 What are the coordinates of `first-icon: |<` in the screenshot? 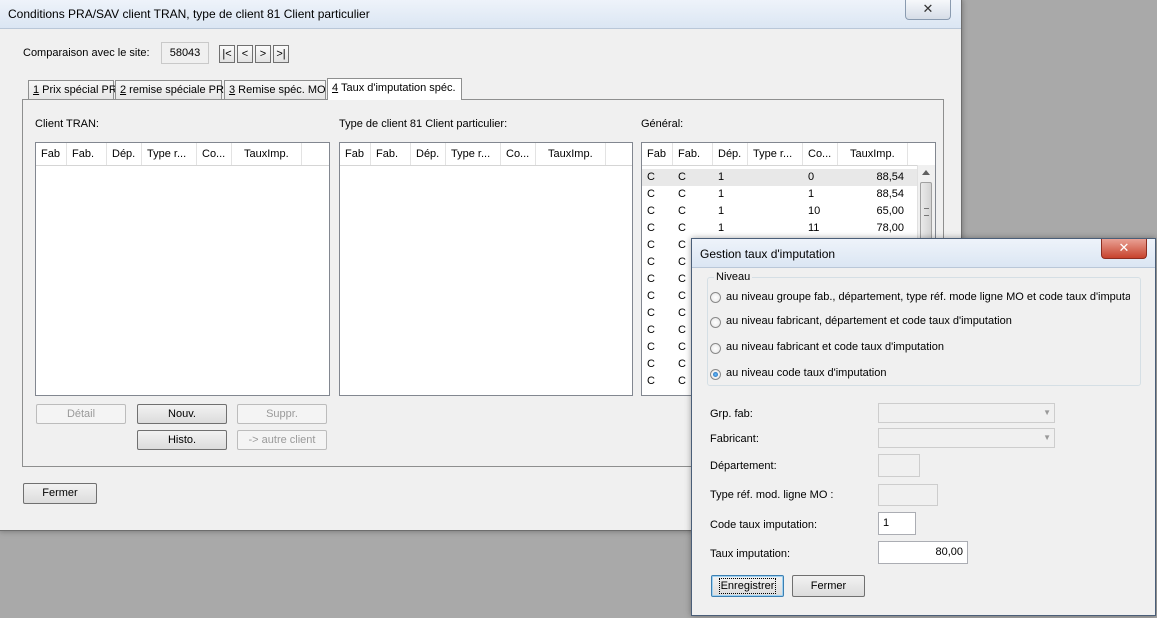 It's located at (227, 54).